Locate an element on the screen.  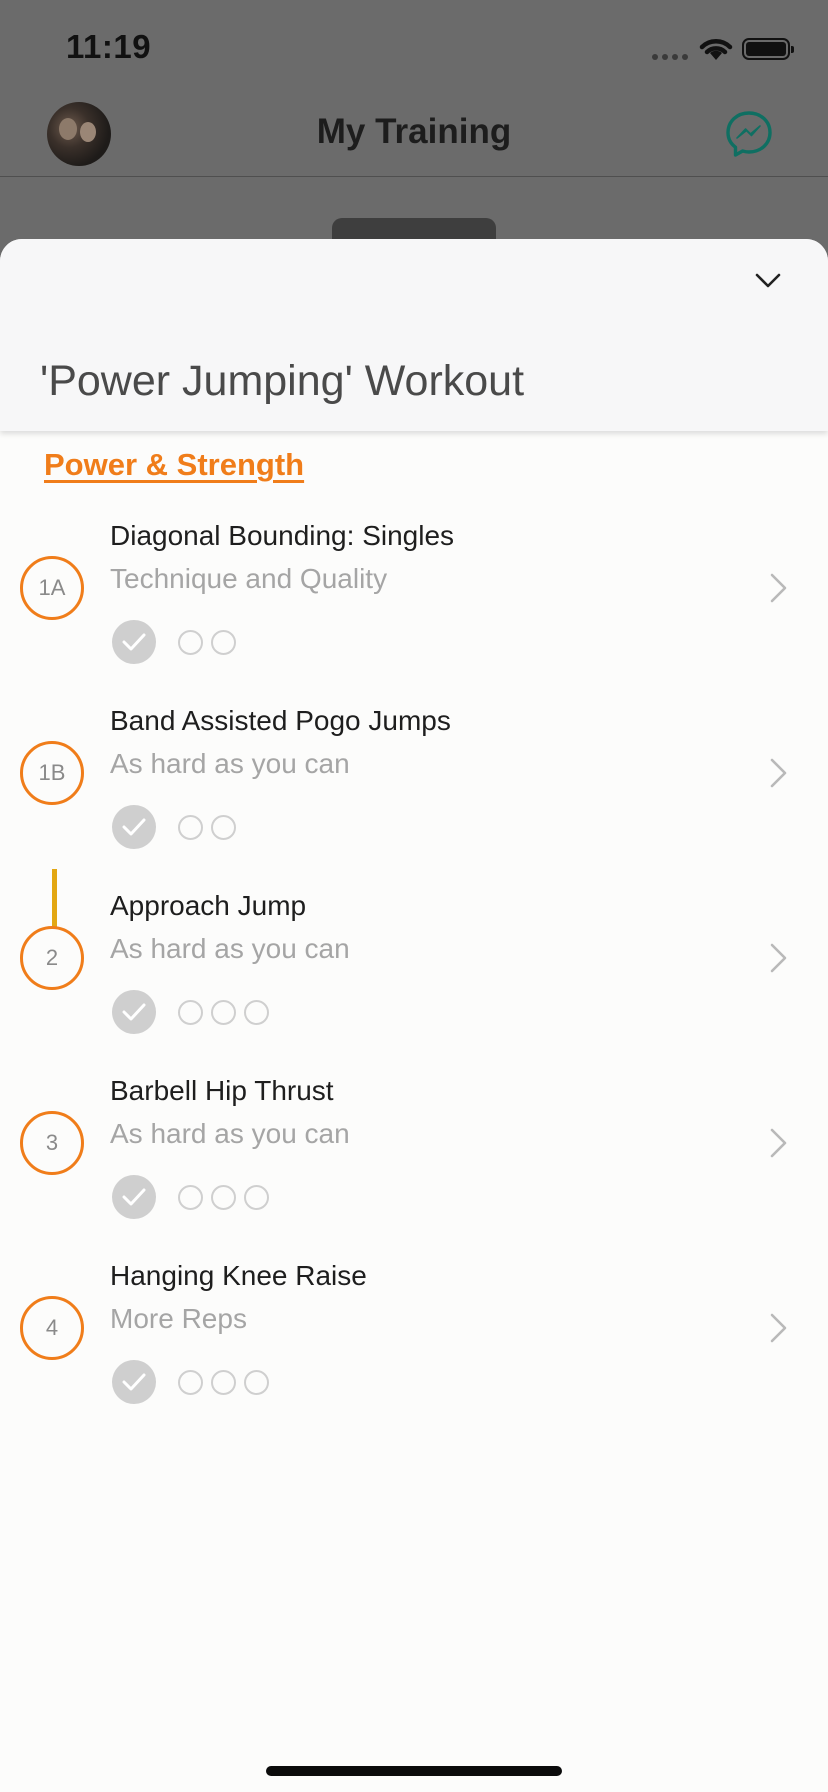
exercise-number-badge: 1B is located at coordinates (52, 773).